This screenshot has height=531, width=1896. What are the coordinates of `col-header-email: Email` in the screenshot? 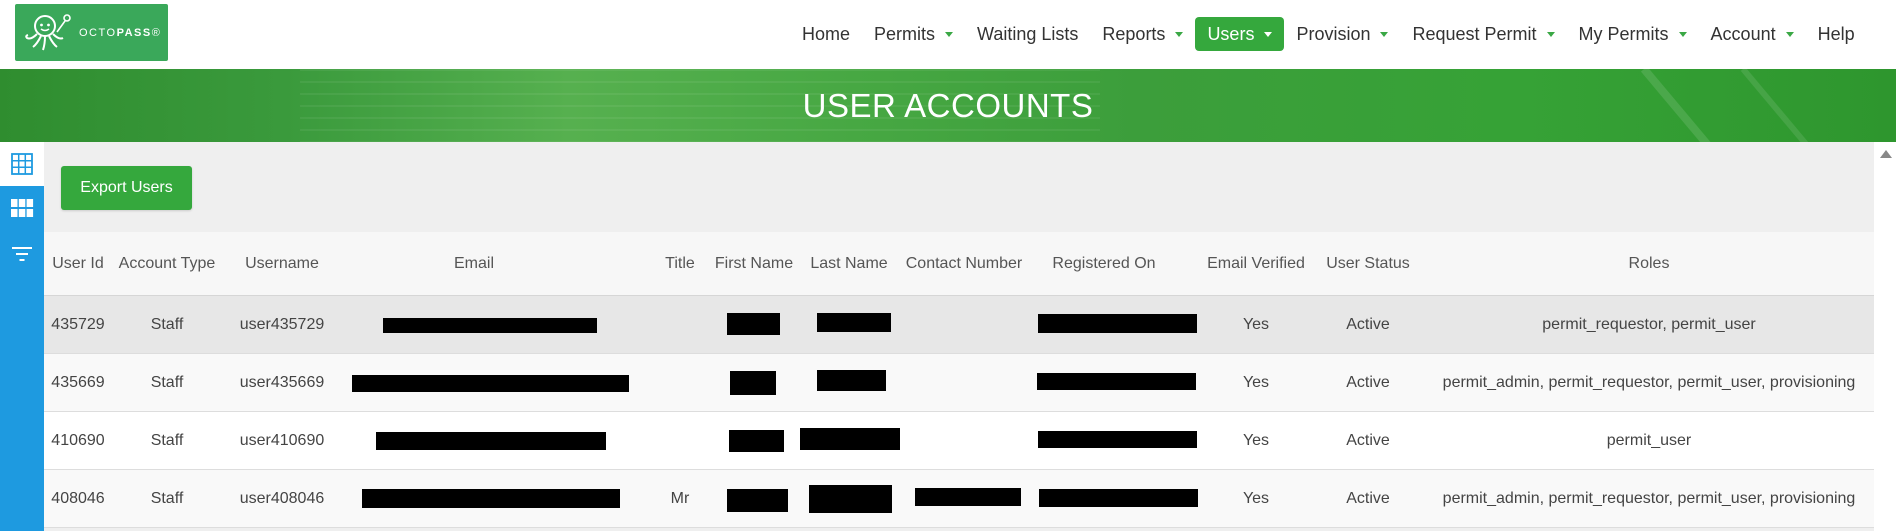 It's located at (474, 264).